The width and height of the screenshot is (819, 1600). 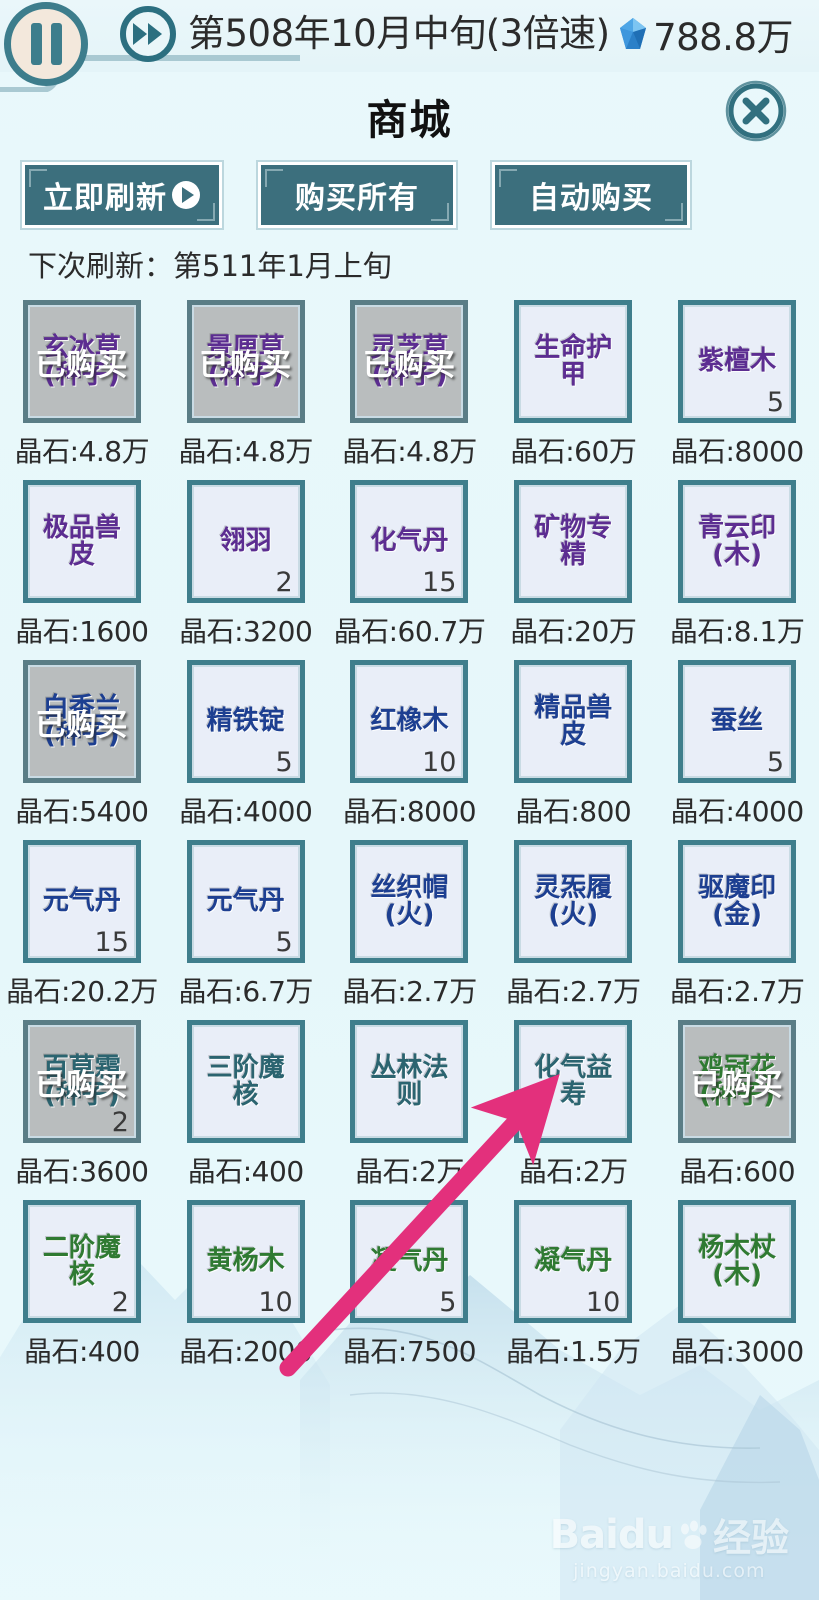 I want to click on auto-buy-button: 自动购买, so click(x=591, y=195).